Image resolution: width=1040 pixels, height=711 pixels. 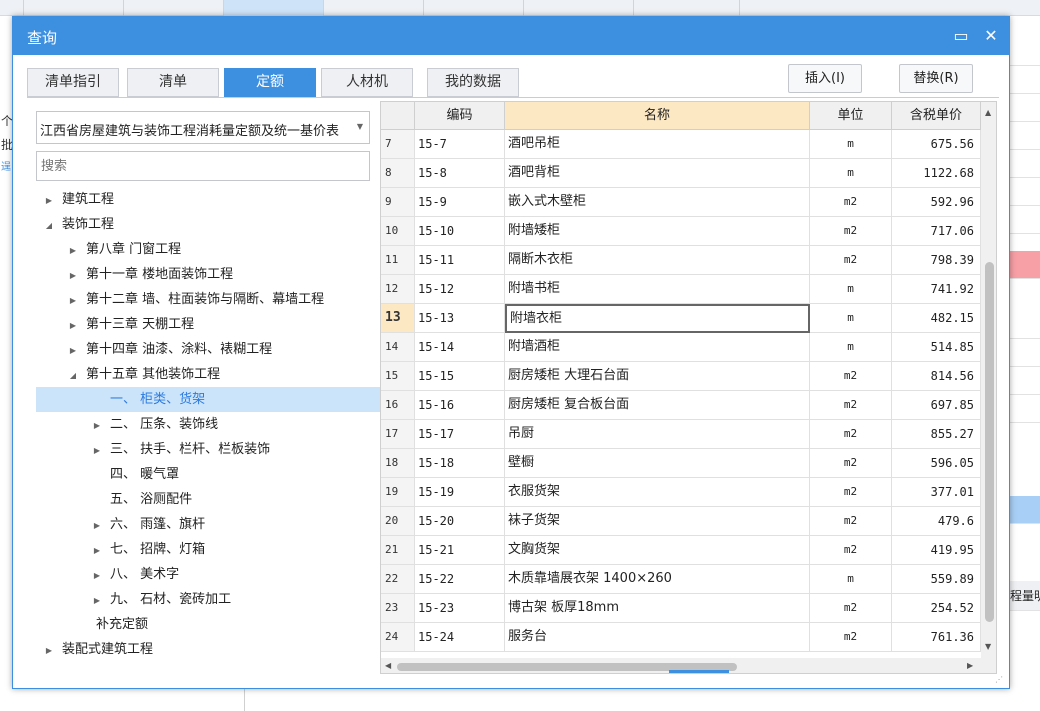 What do you see at coordinates (460, 116) in the screenshot?
I see `column-header-code: 编码` at bounding box center [460, 116].